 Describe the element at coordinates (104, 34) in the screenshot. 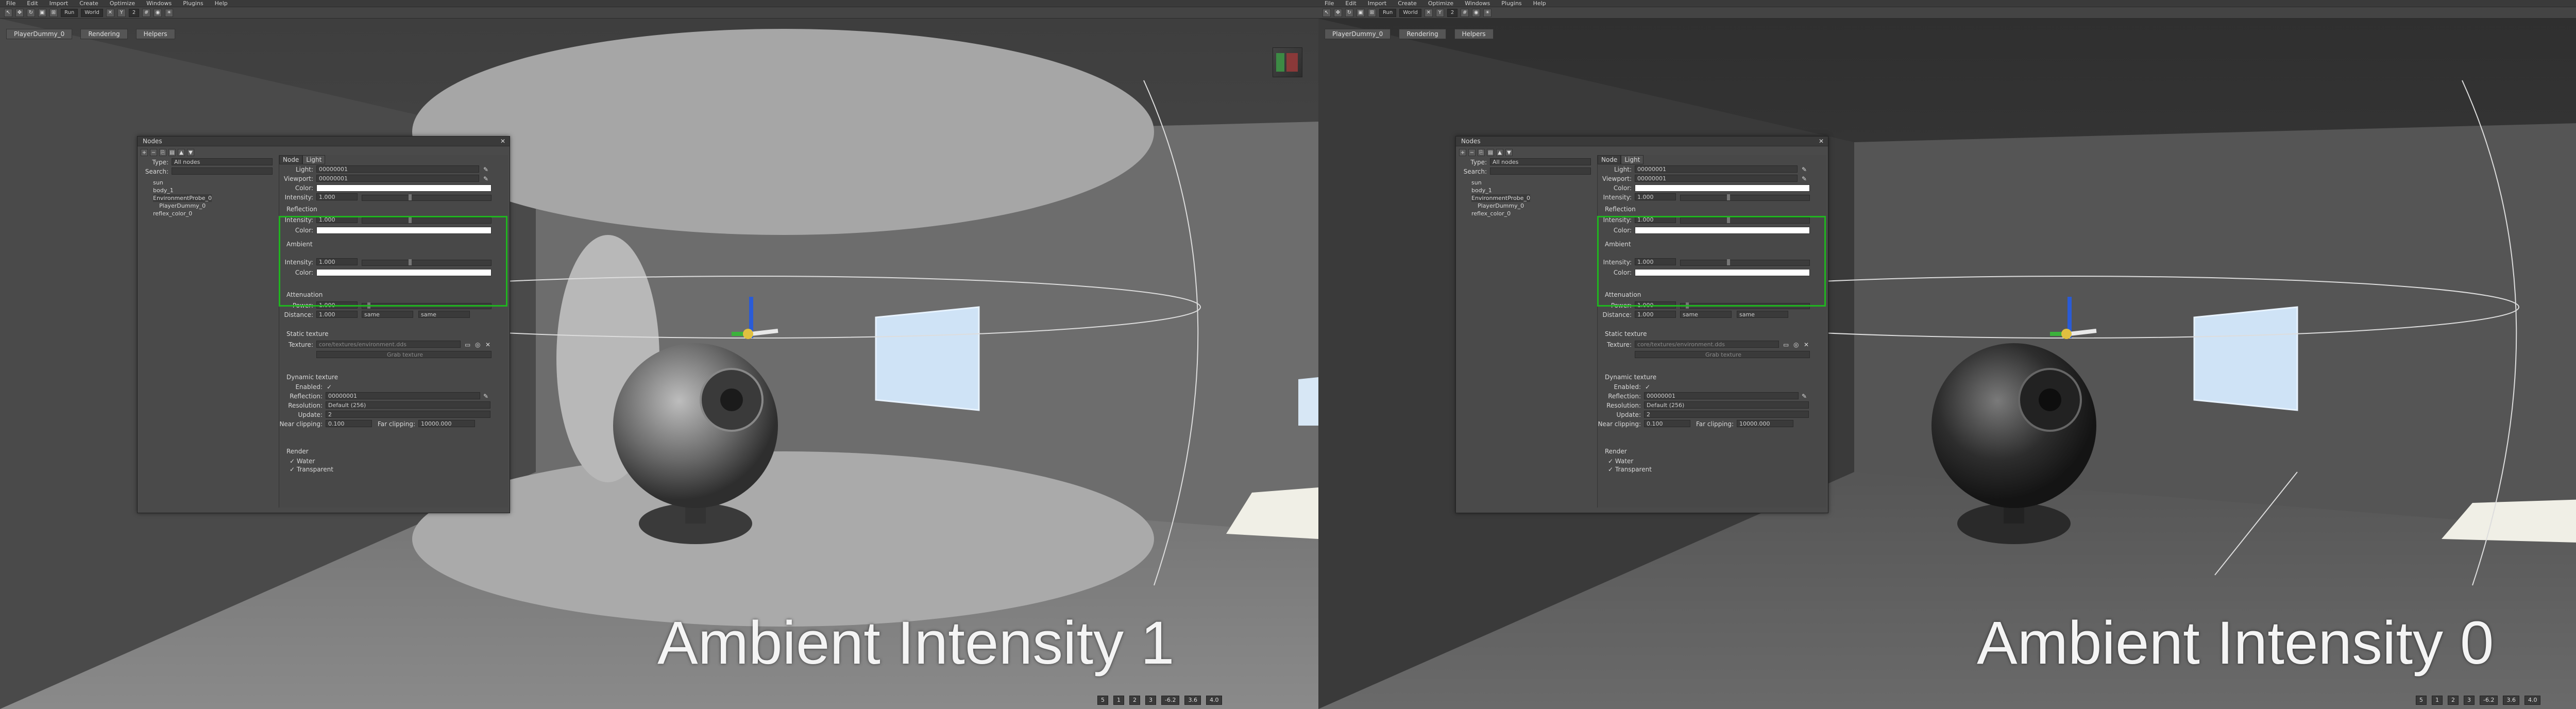

I see `tab-rendering: Rendering` at that location.